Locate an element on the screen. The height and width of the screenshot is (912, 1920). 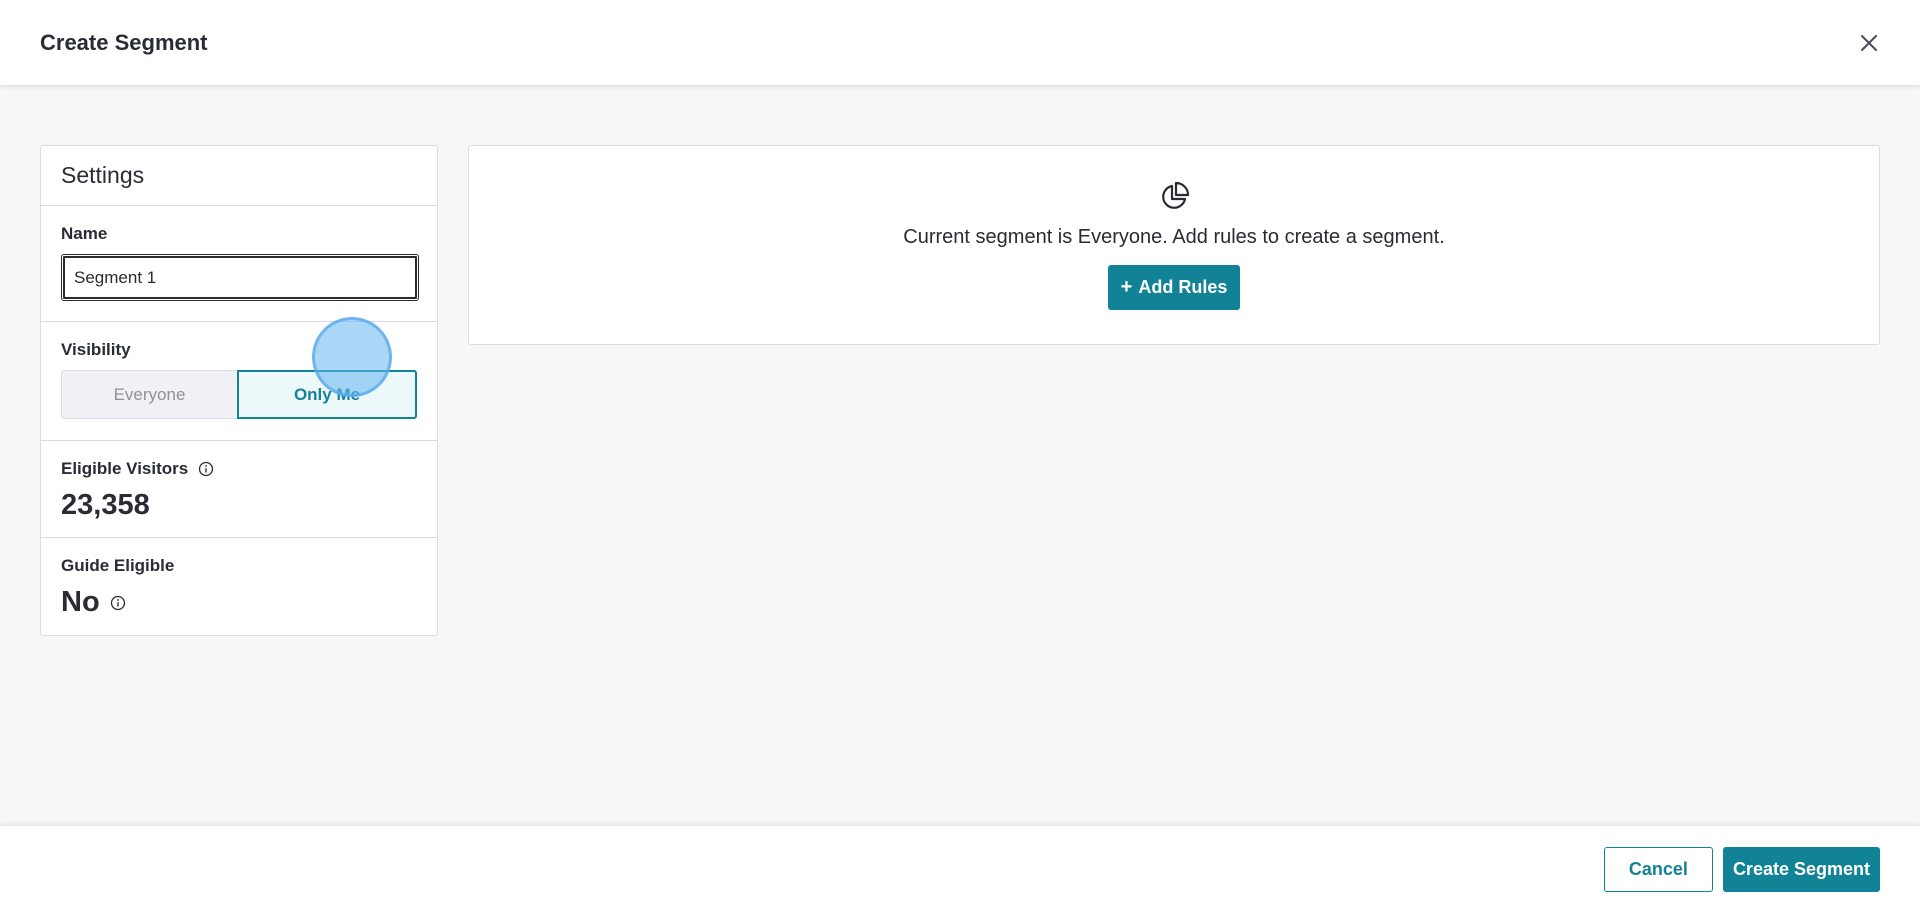
eligible-visitors-value: 23,358 is located at coordinates (105, 505).